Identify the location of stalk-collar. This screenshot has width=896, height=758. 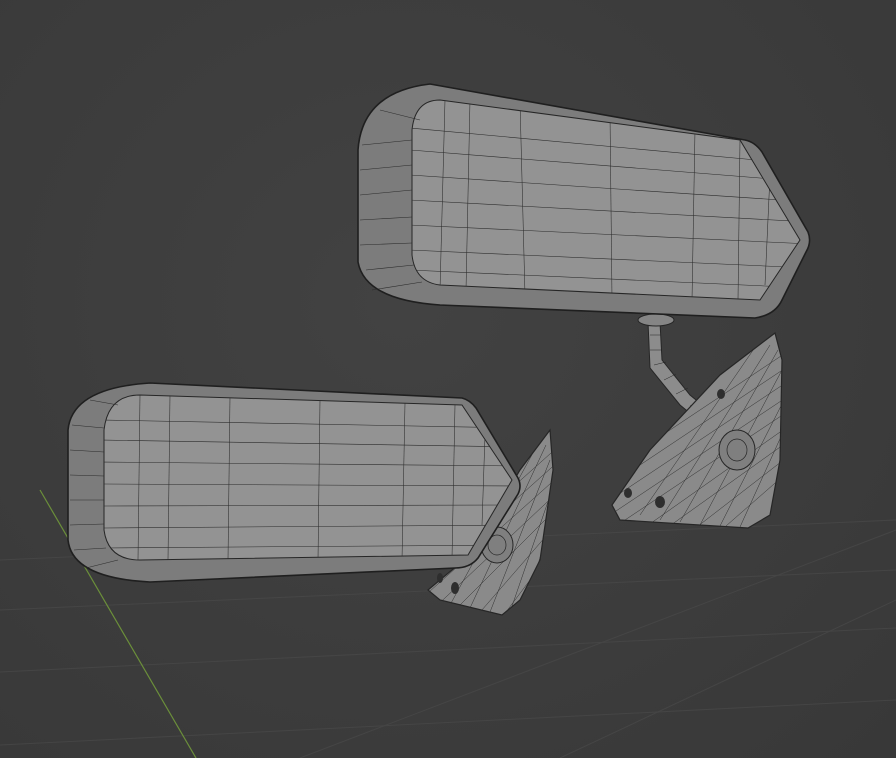
(656, 320).